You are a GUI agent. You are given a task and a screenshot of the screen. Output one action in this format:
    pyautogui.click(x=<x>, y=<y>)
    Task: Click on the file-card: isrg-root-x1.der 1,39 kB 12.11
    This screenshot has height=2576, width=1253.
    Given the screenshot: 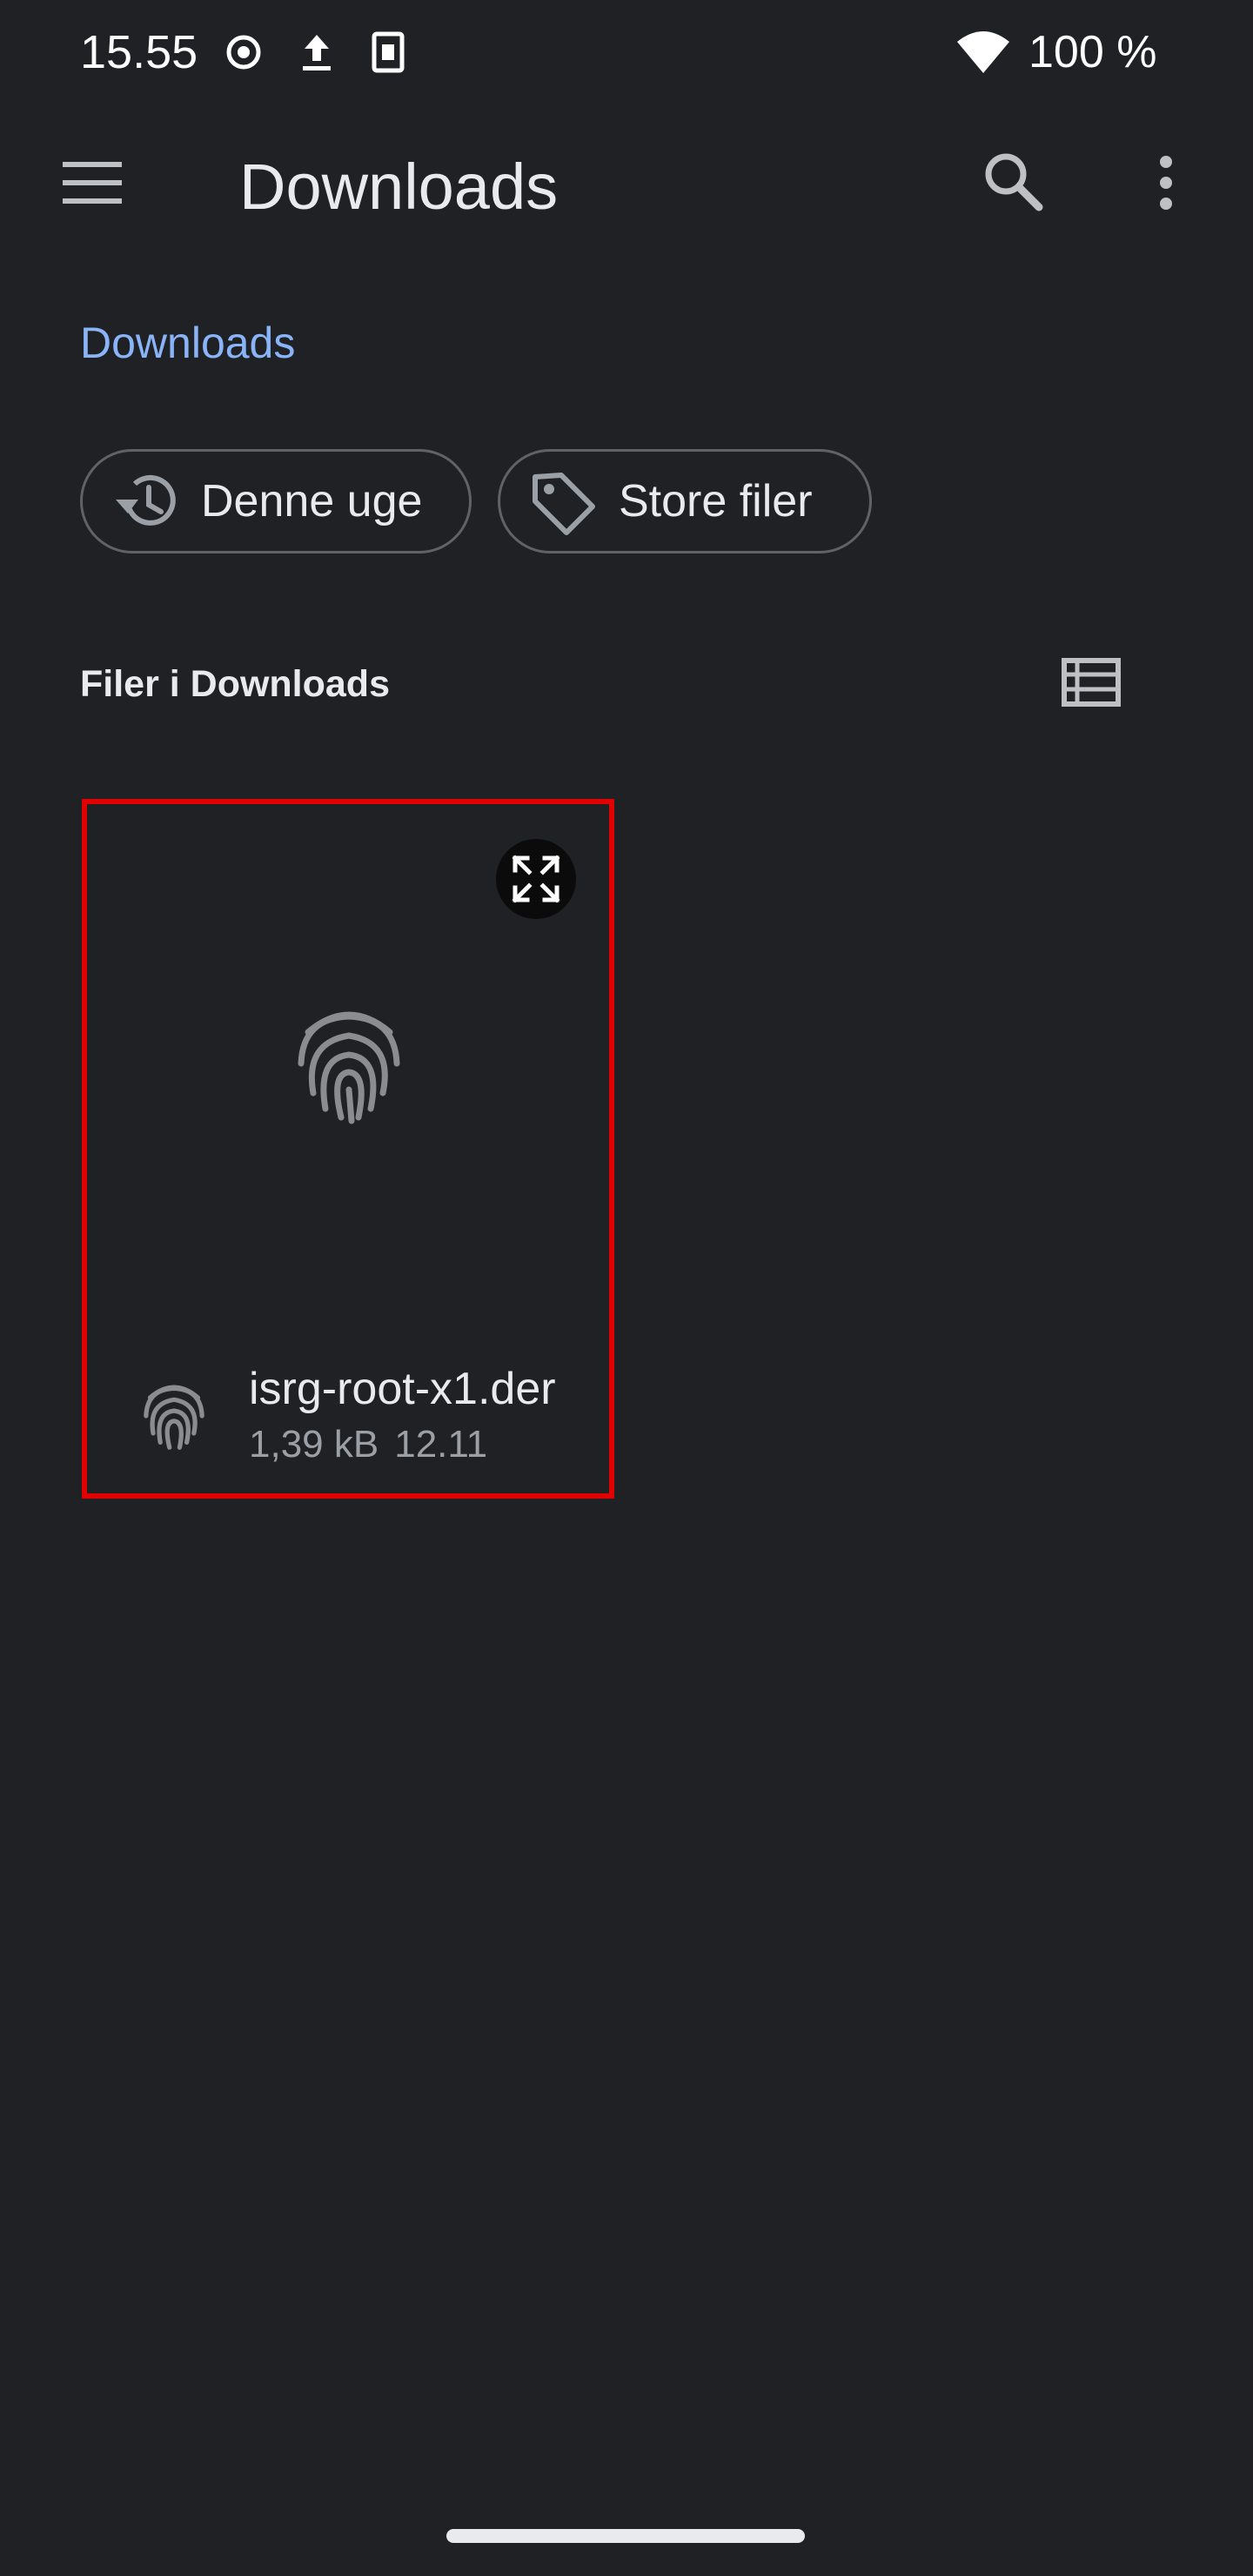 What is the action you would take?
    pyautogui.click(x=348, y=1149)
    